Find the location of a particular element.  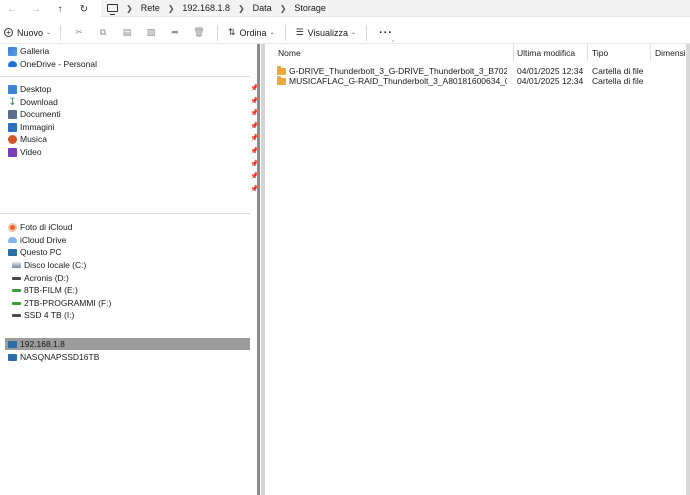

nav-item-documenti: Documenti is located at coordinates (34, 114).